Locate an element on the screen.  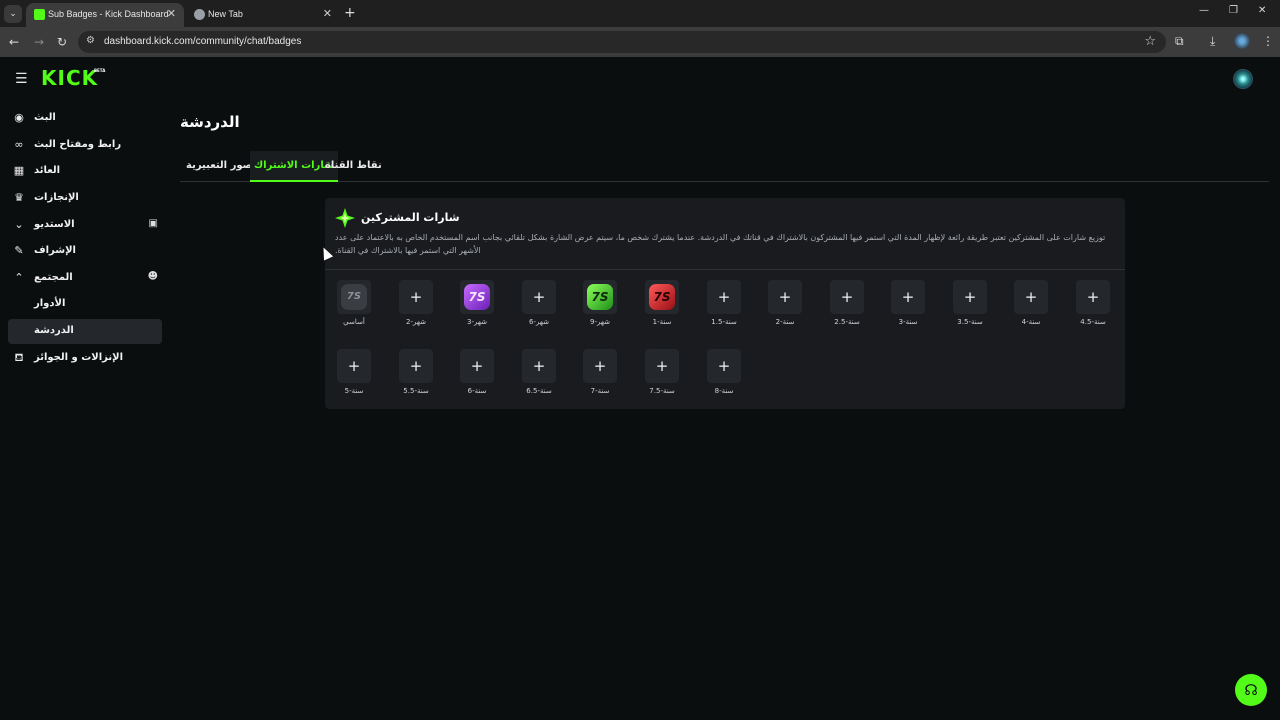
browser-tab-newtab: New Tab ✕ is located at coordinates (263, 15).